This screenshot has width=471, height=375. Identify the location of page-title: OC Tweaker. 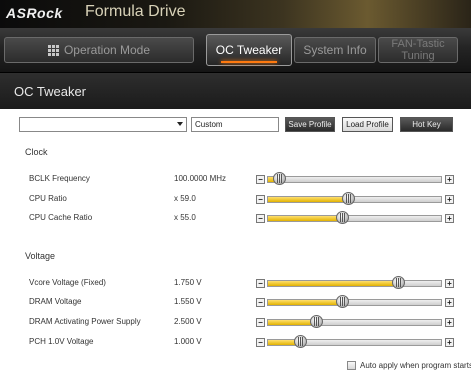
(50, 91).